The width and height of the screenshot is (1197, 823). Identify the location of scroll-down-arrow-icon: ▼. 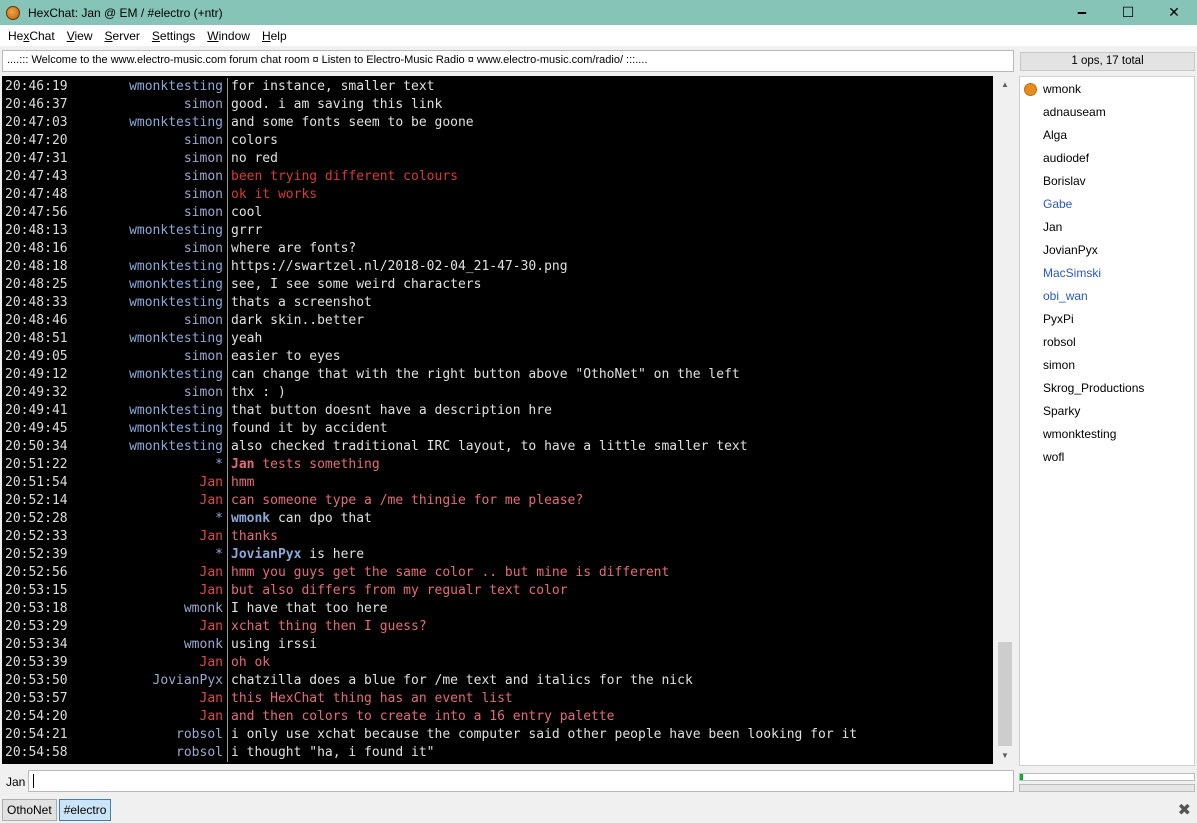
(1005, 755).